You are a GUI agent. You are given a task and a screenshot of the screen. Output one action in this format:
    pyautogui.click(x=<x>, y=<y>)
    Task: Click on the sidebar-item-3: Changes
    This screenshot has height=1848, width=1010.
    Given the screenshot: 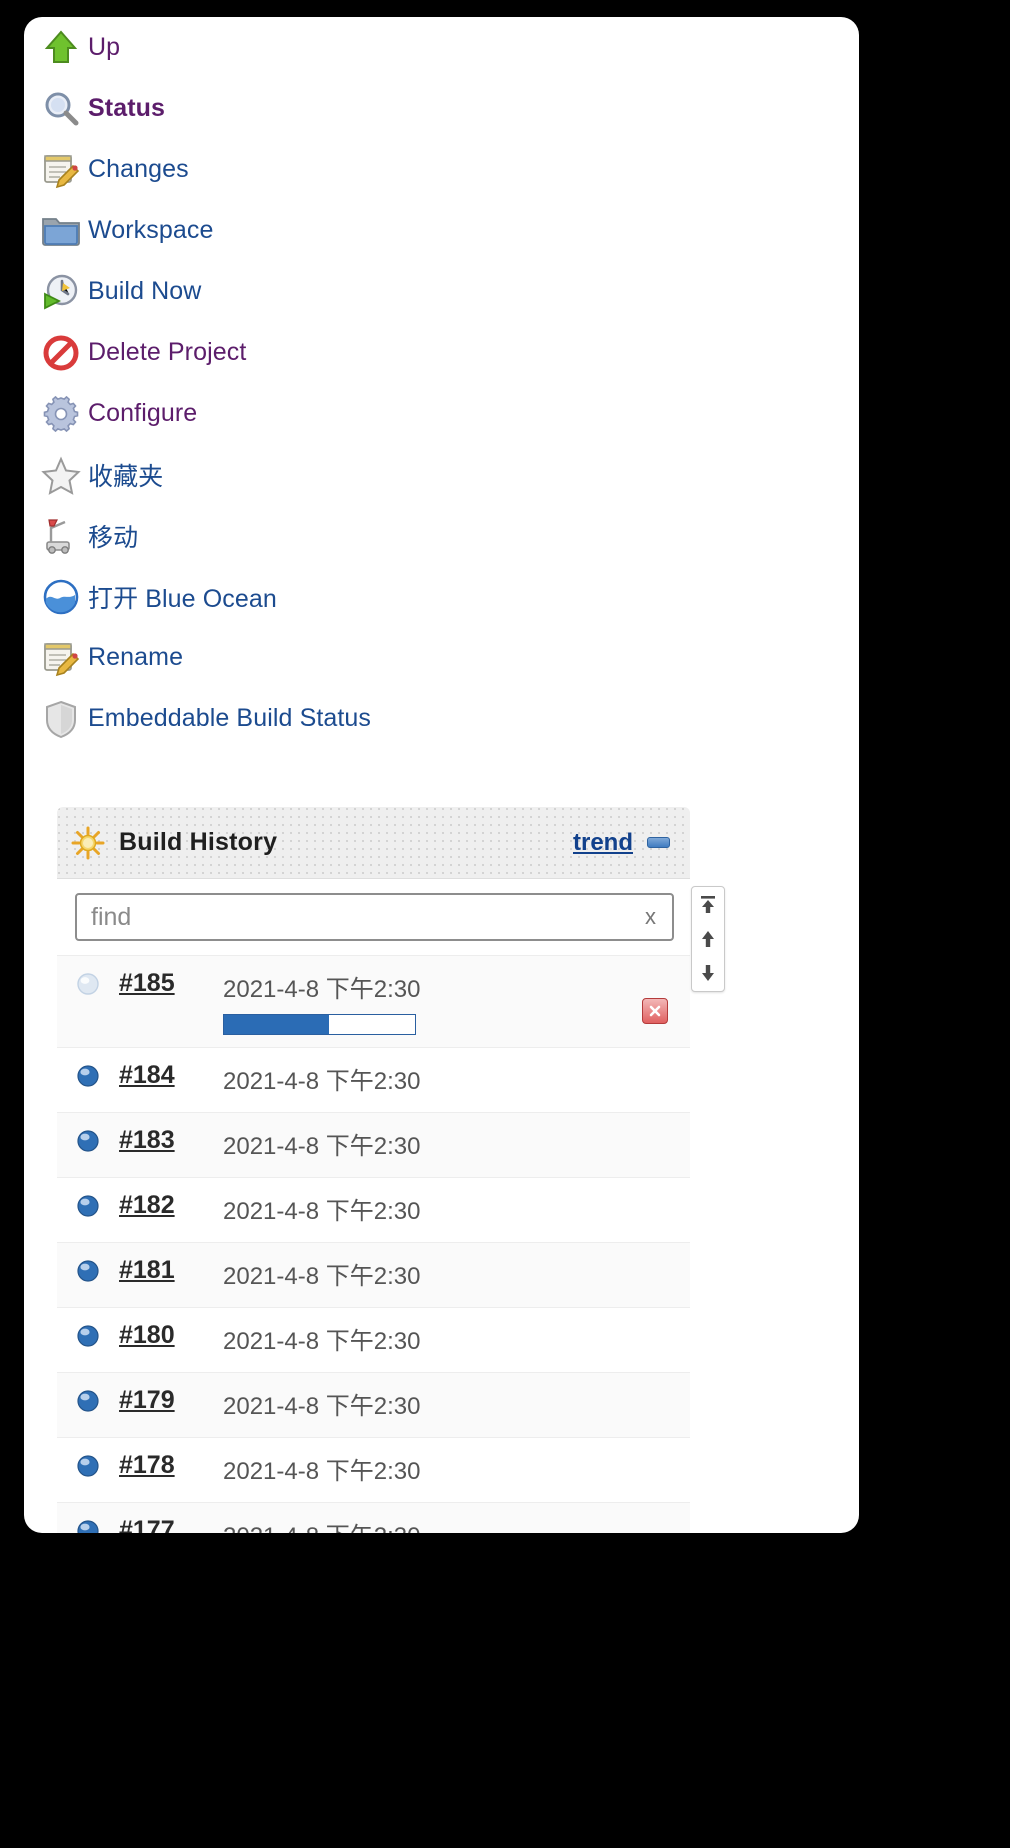 What is the action you would take?
    pyautogui.click(x=354, y=169)
    